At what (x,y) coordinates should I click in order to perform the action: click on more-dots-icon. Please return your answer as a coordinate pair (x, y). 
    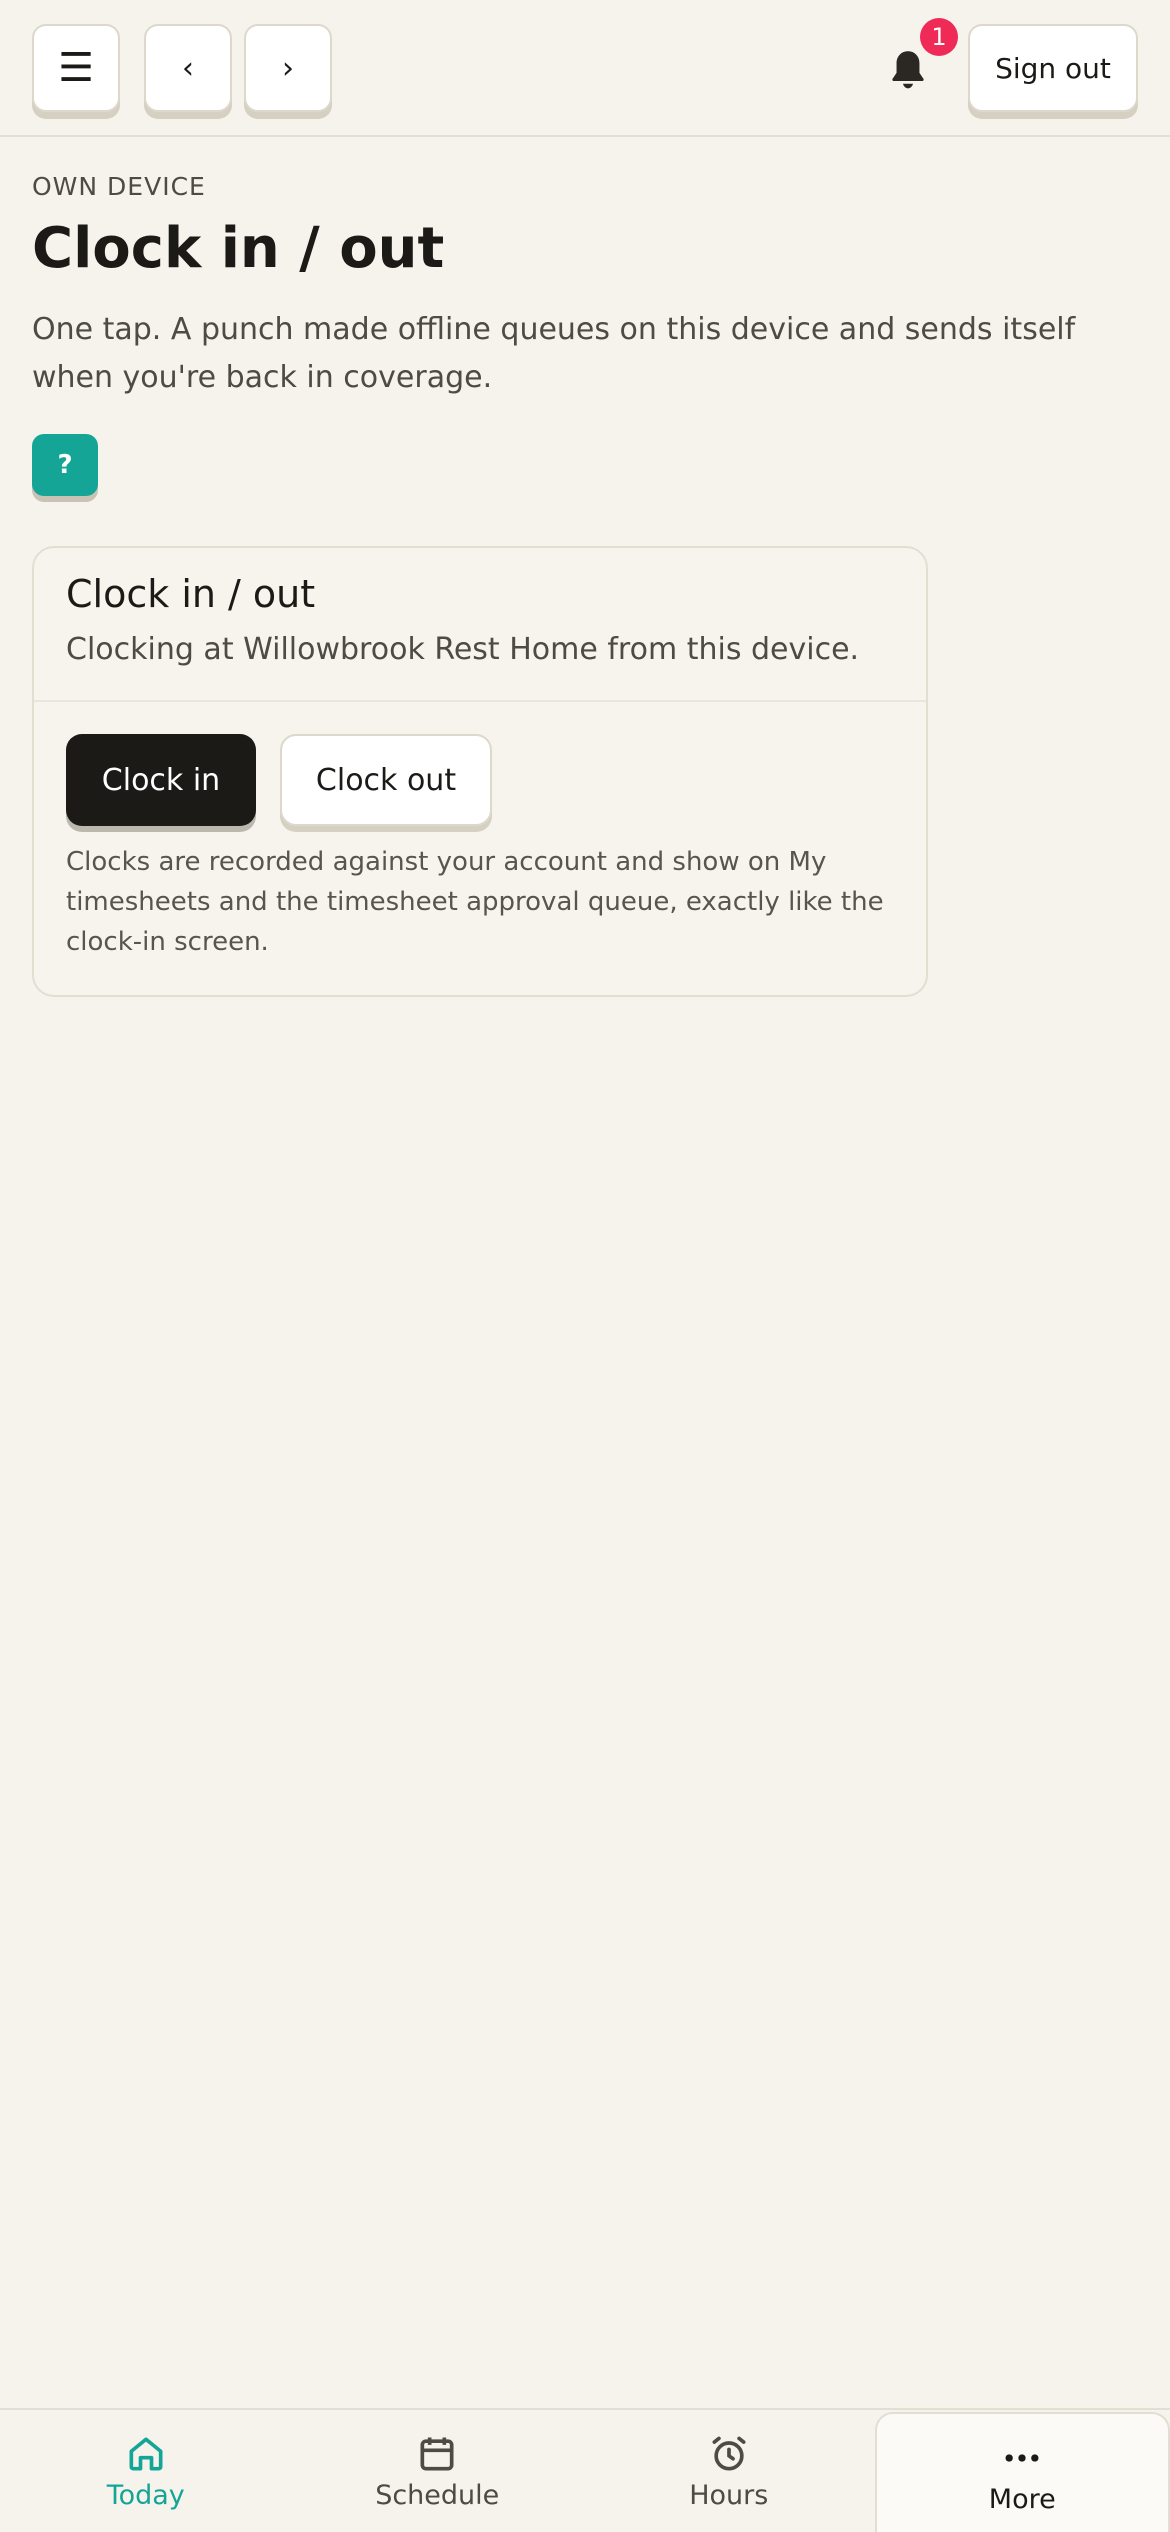
    Looking at the image, I should click on (1022, 2458).